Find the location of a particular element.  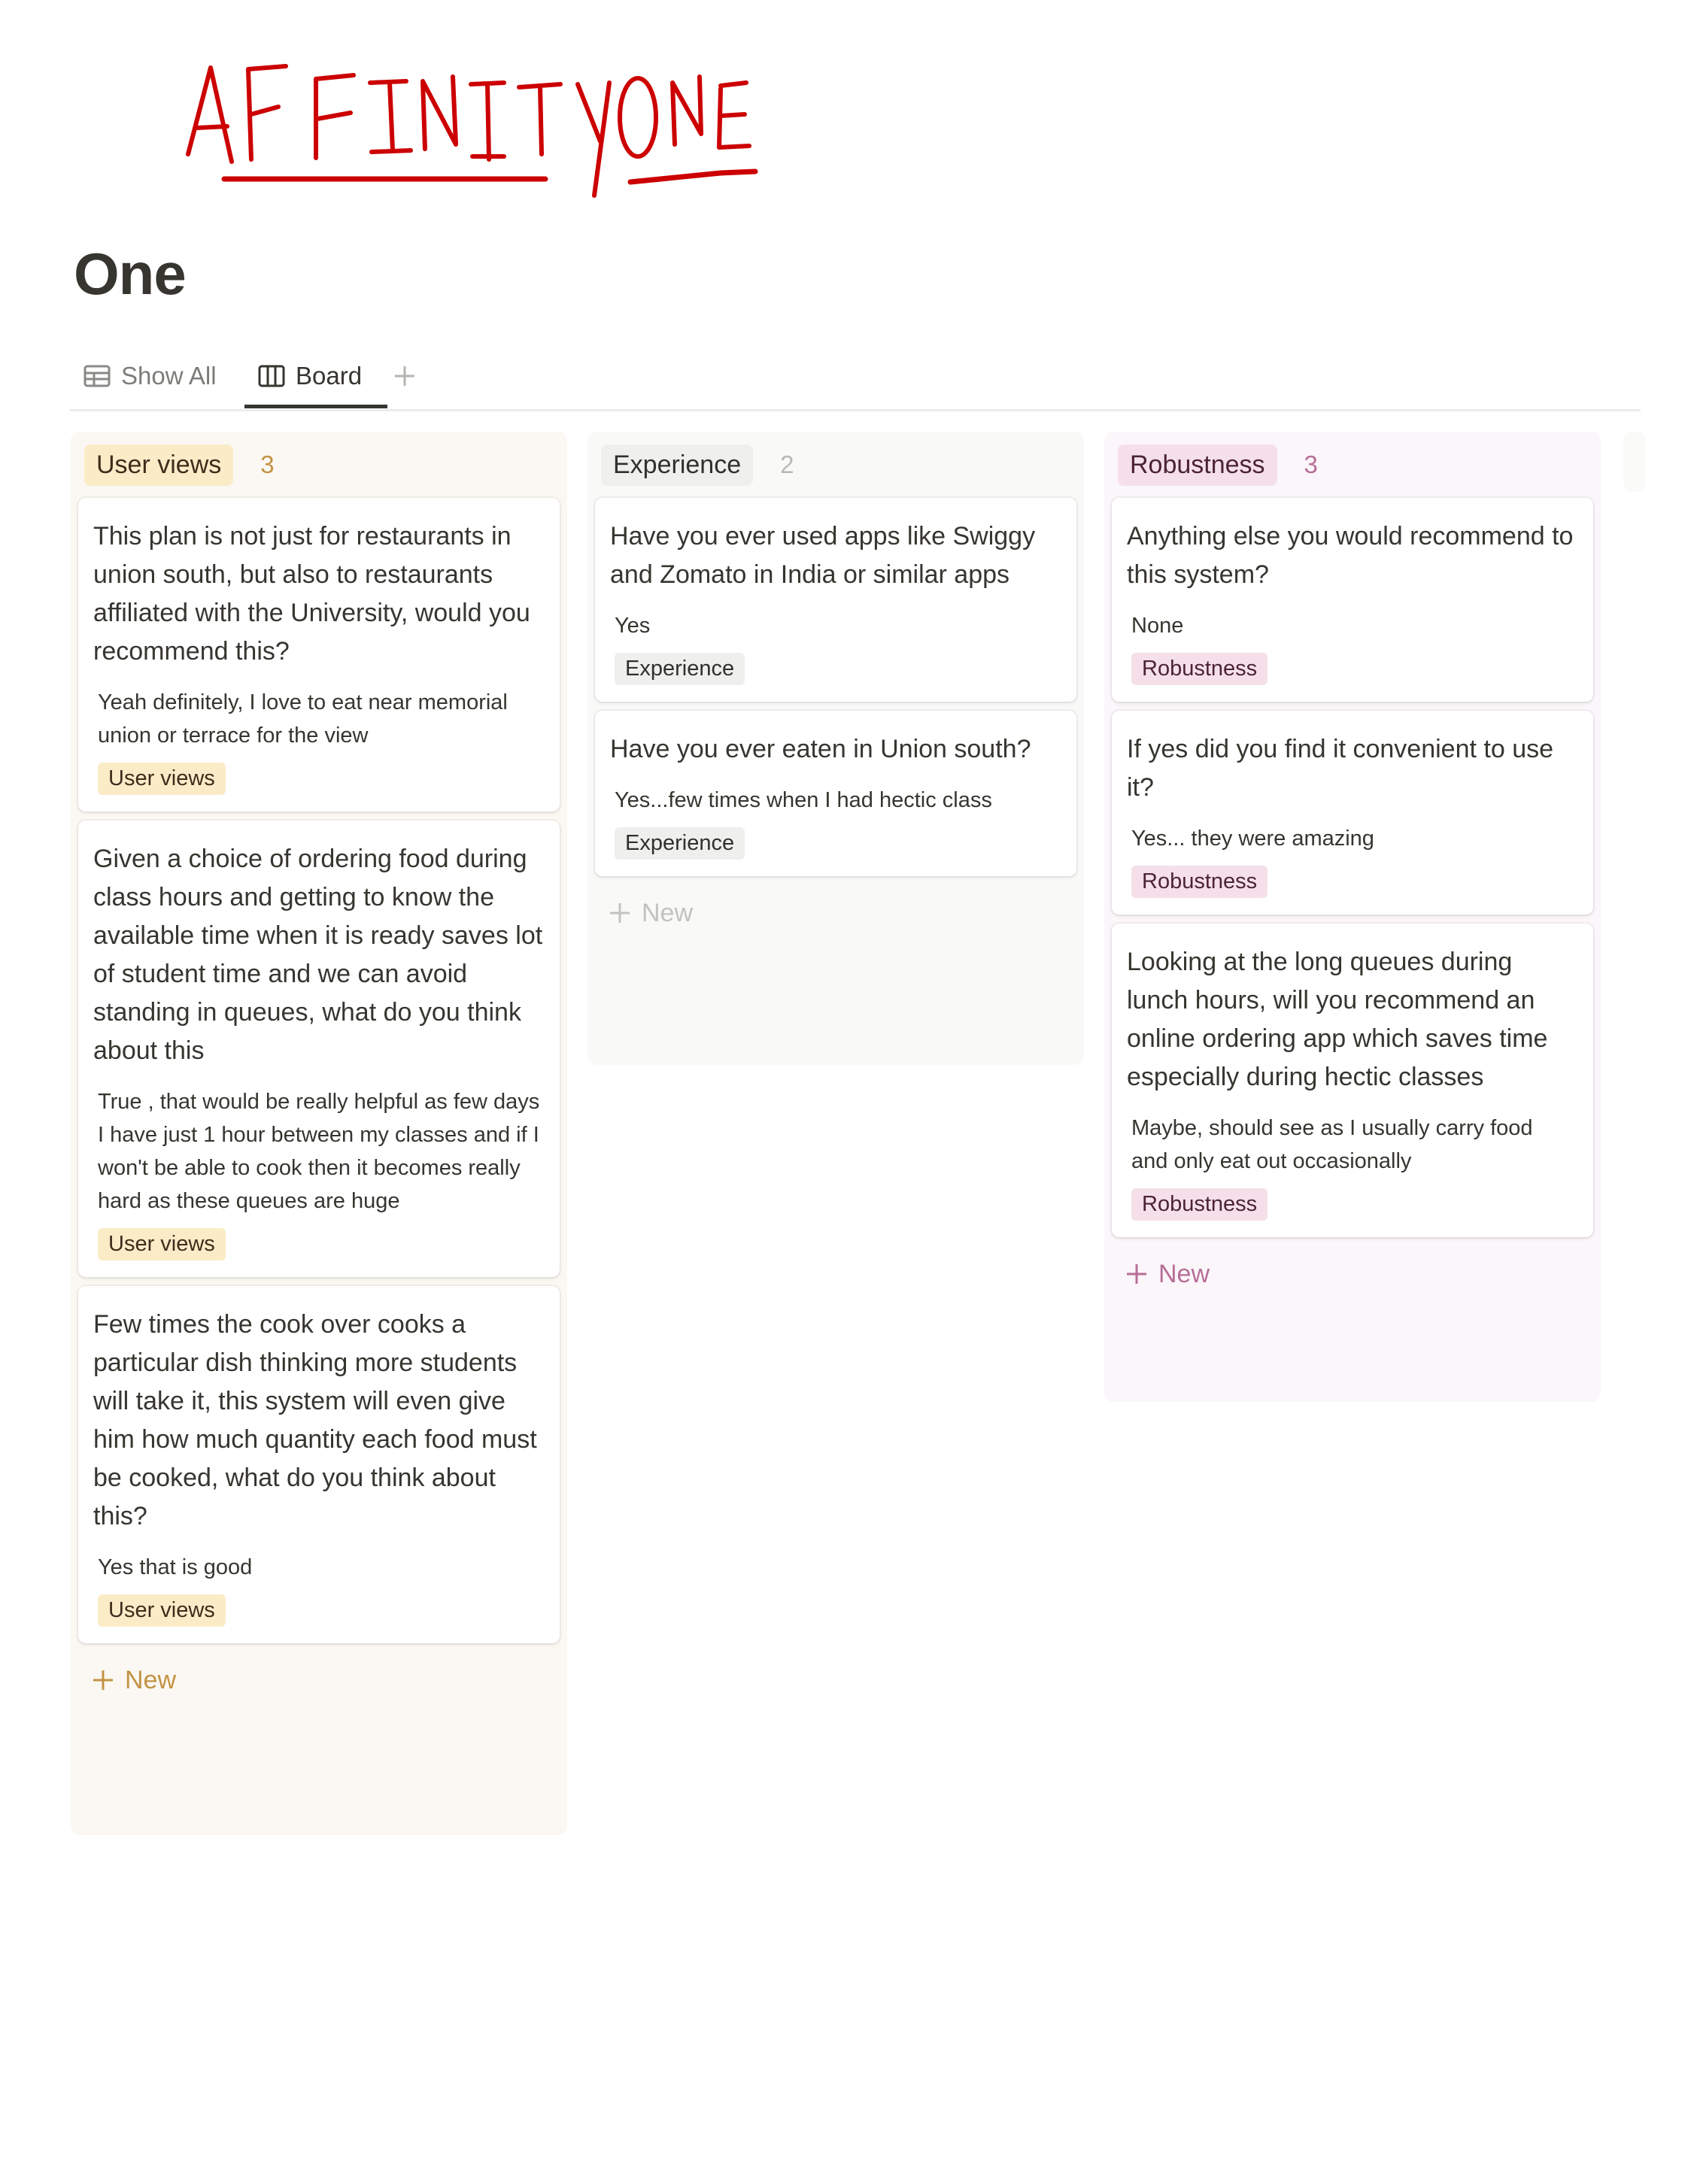

column-header: Experience 2 is located at coordinates (835, 465).